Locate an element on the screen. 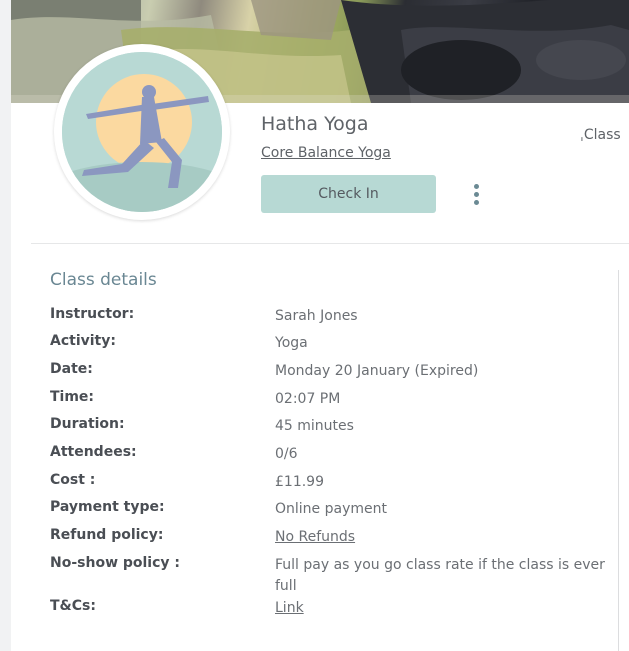 The image size is (629, 651). yoga-pose-icon is located at coordinates (142, 132).